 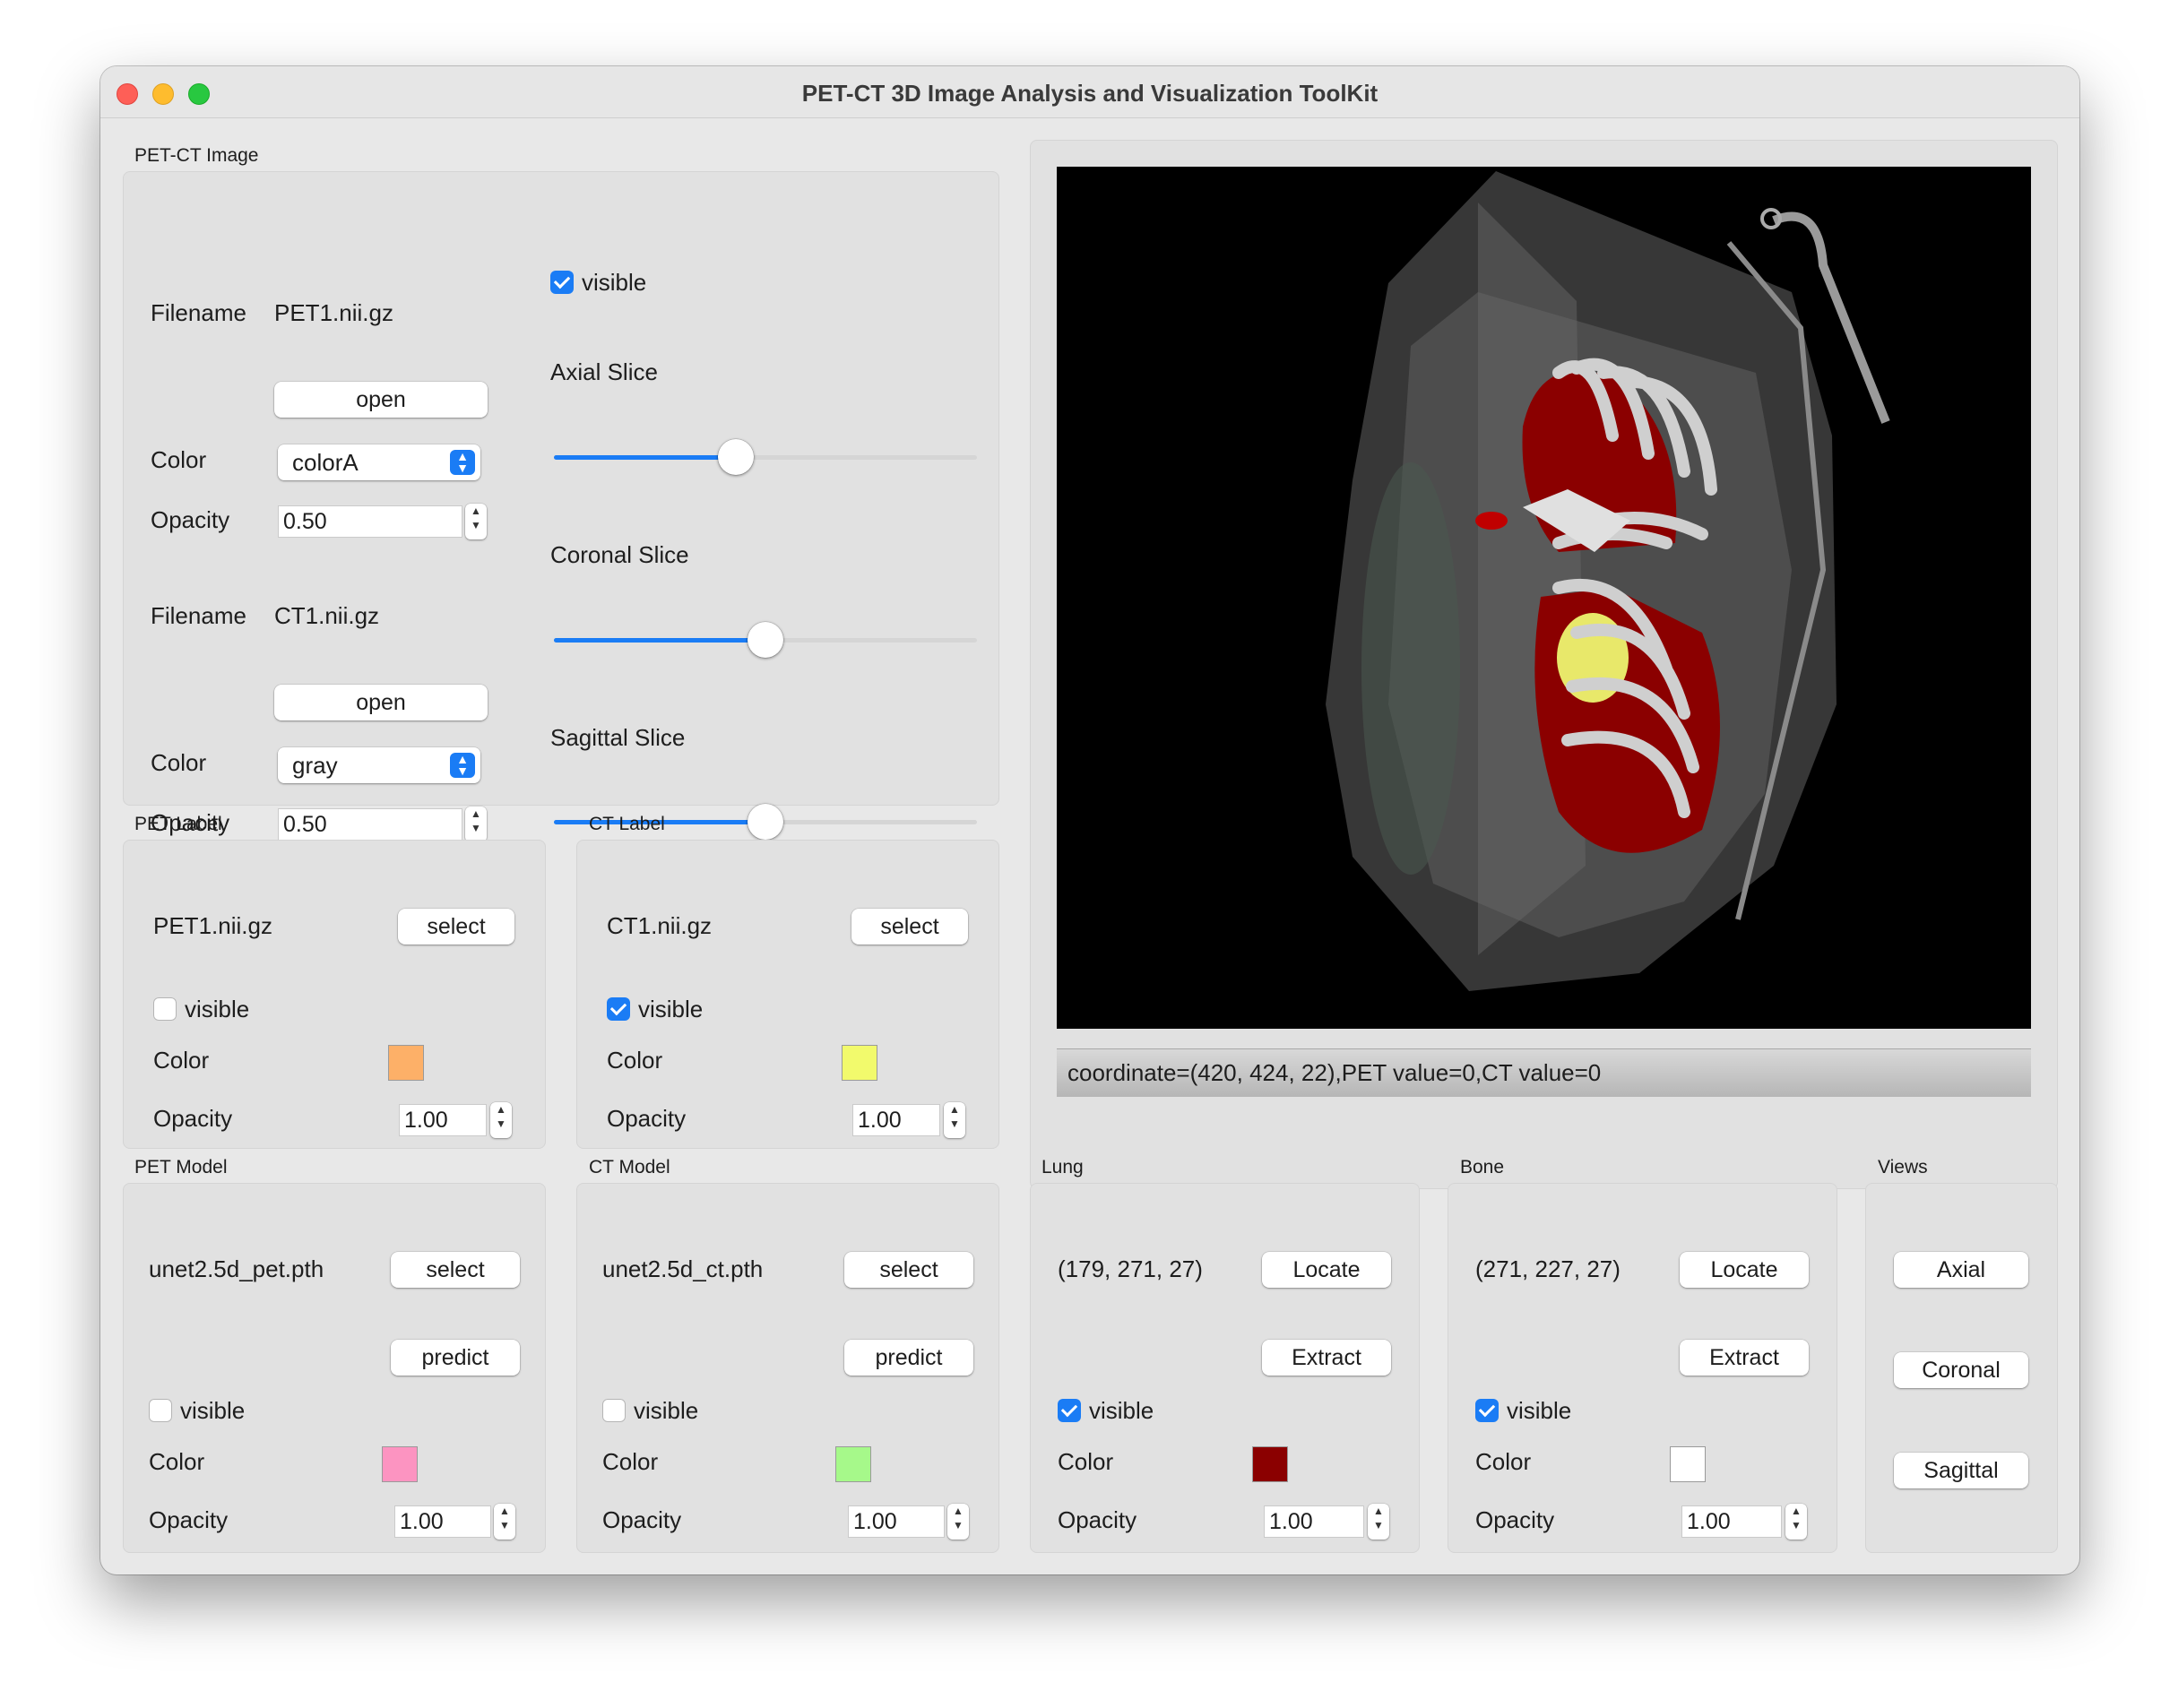 I want to click on axial-slice-slider, so click(x=765, y=457).